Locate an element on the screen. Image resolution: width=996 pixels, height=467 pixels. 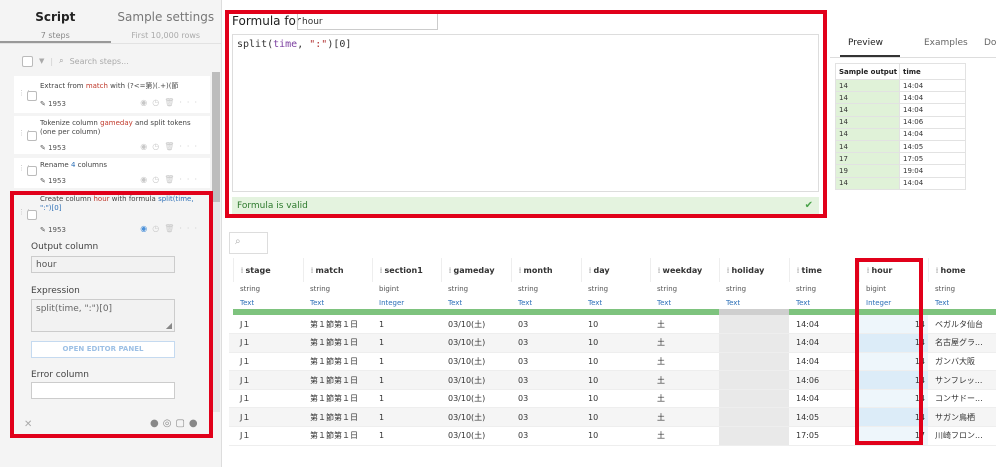
output-column-input: hour is located at coordinates (103, 264).